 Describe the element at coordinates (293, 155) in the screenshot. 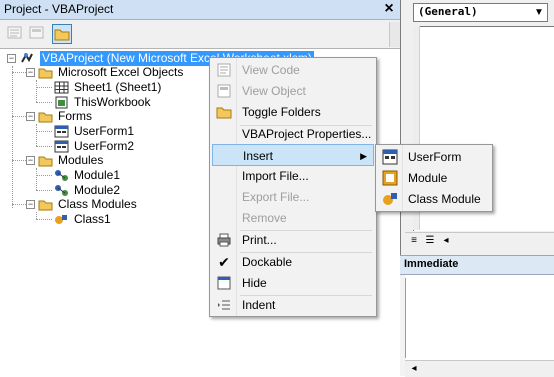

I see `menu-item-insert: Insert ▶` at that location.